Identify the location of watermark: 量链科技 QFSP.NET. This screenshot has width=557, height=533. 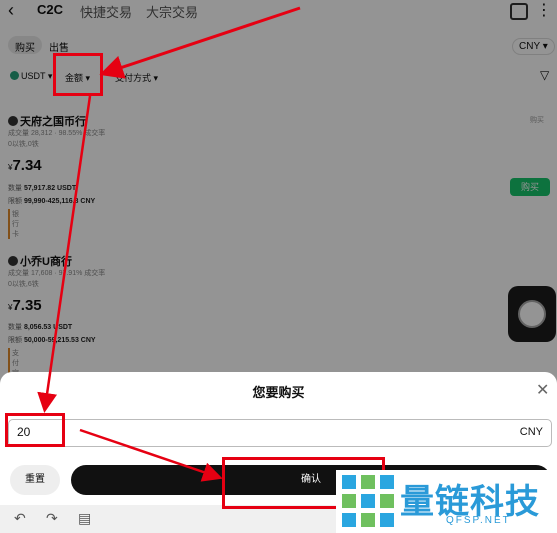
(446, 501).